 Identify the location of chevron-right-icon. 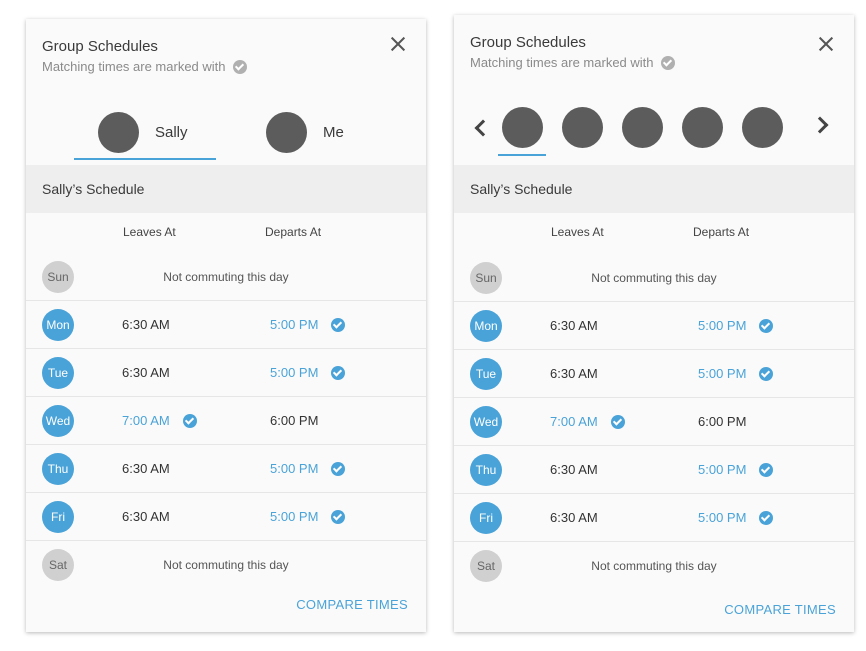
(820, 125).